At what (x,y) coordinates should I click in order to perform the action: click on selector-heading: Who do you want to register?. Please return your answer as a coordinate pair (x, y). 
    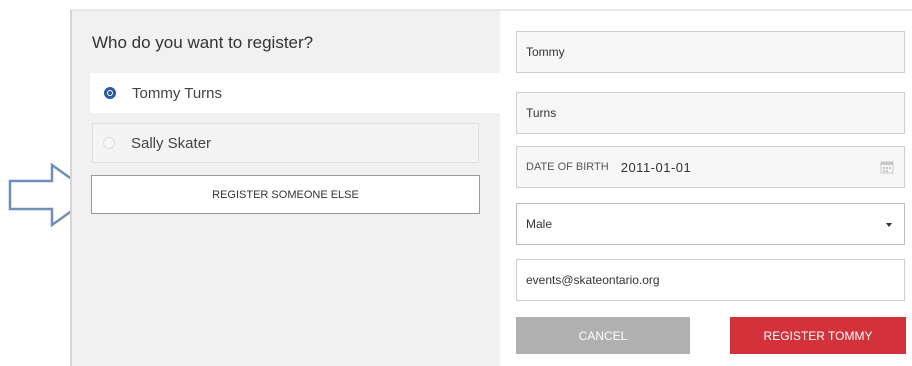
    Looking at the image, I should click on (203, 42).